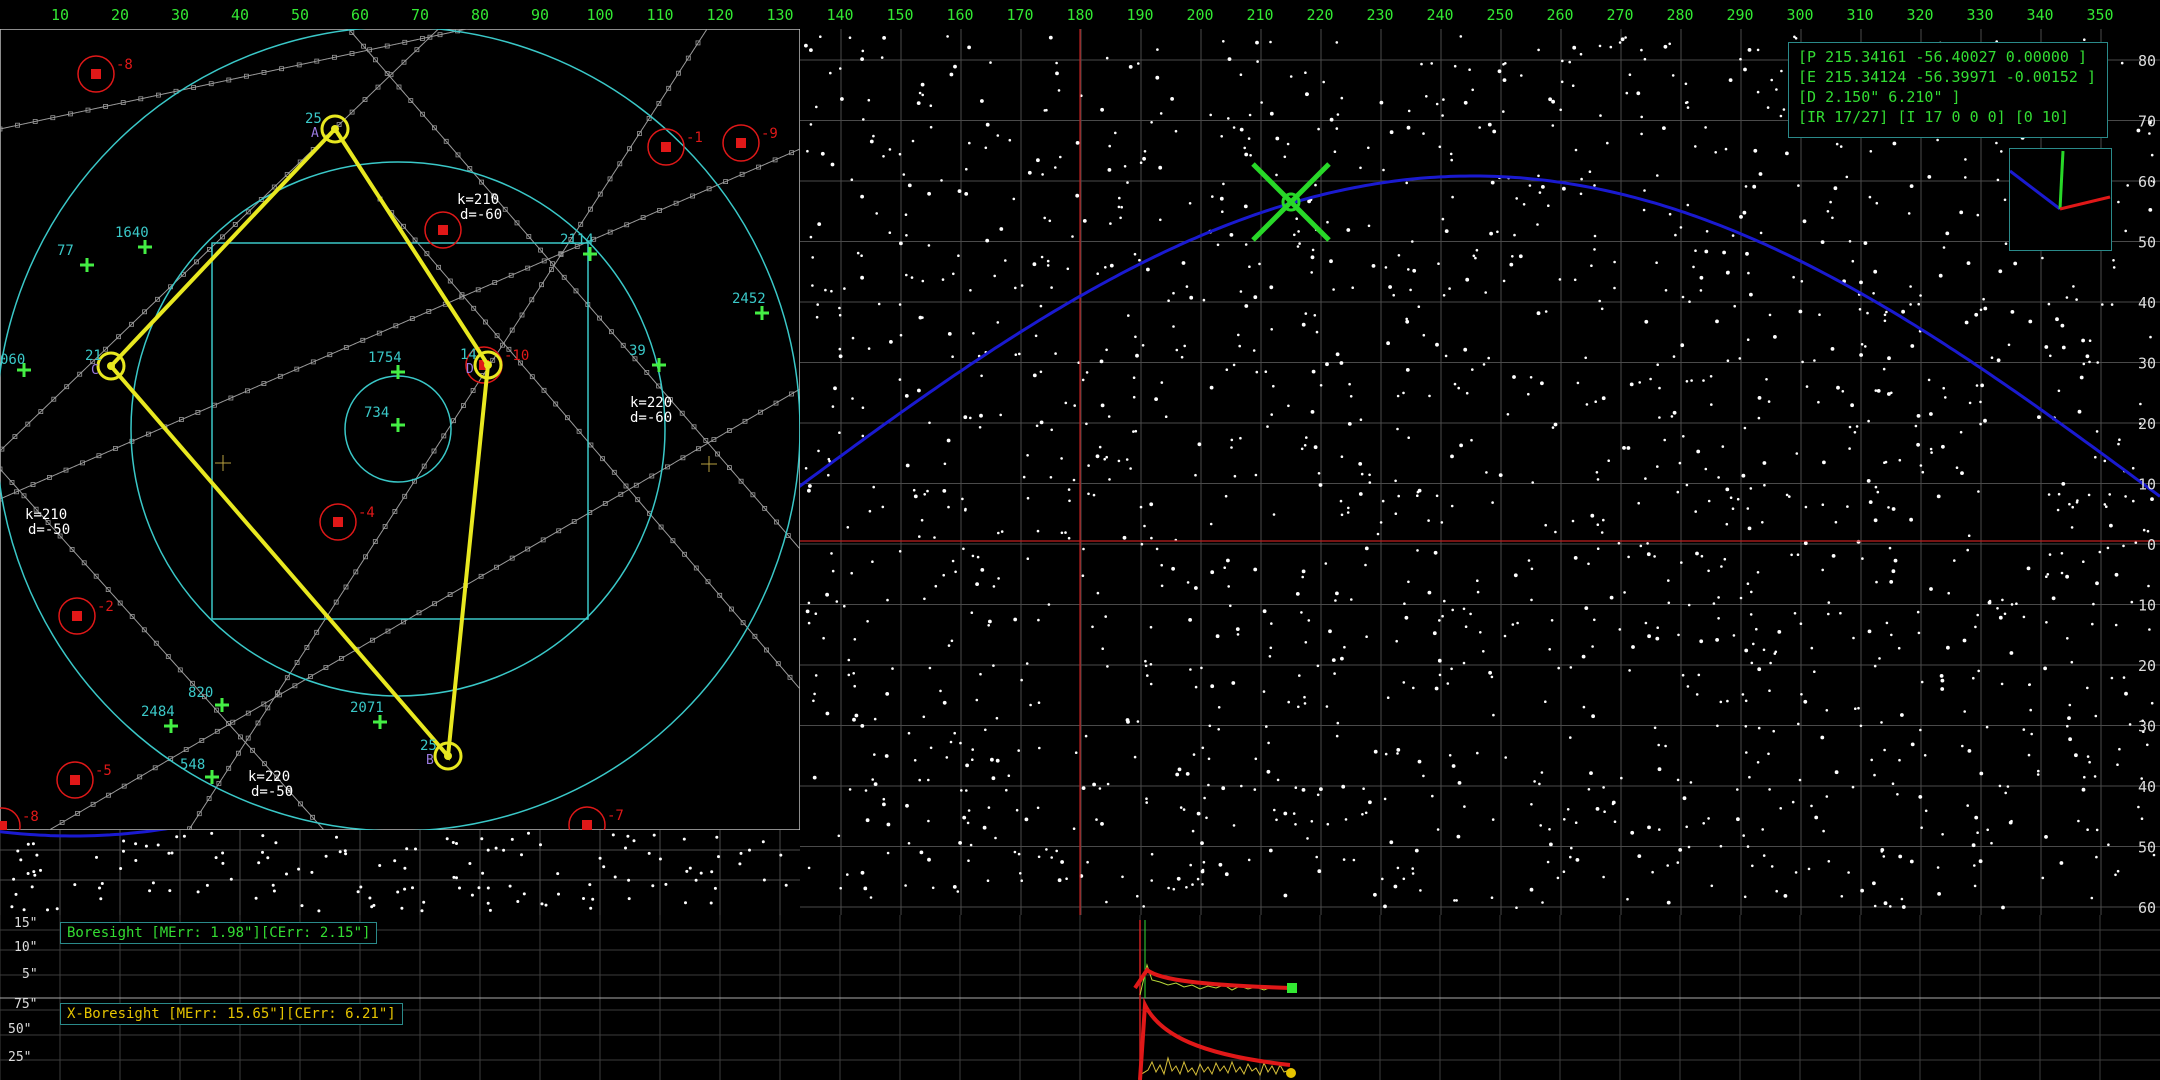  What do you see at coordinates (1739, 15) in the screenshot?
I see `top-axis-tick: 290` at bounding box center [1739, 15].